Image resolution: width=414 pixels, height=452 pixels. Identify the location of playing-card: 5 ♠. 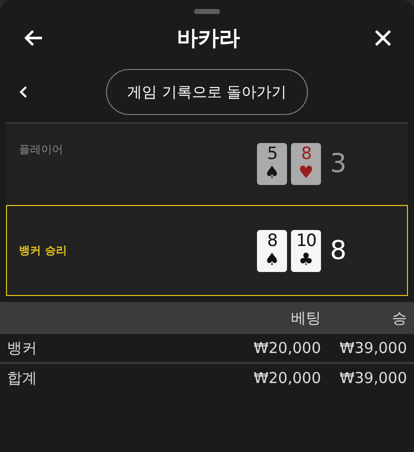
(272, 164).